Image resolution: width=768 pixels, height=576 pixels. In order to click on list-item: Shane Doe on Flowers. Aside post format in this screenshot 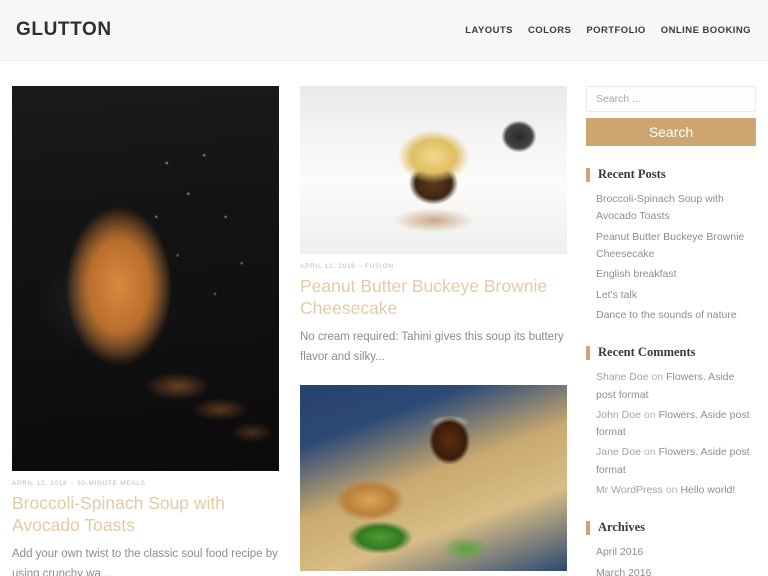, I will do `click(676, 386)`.